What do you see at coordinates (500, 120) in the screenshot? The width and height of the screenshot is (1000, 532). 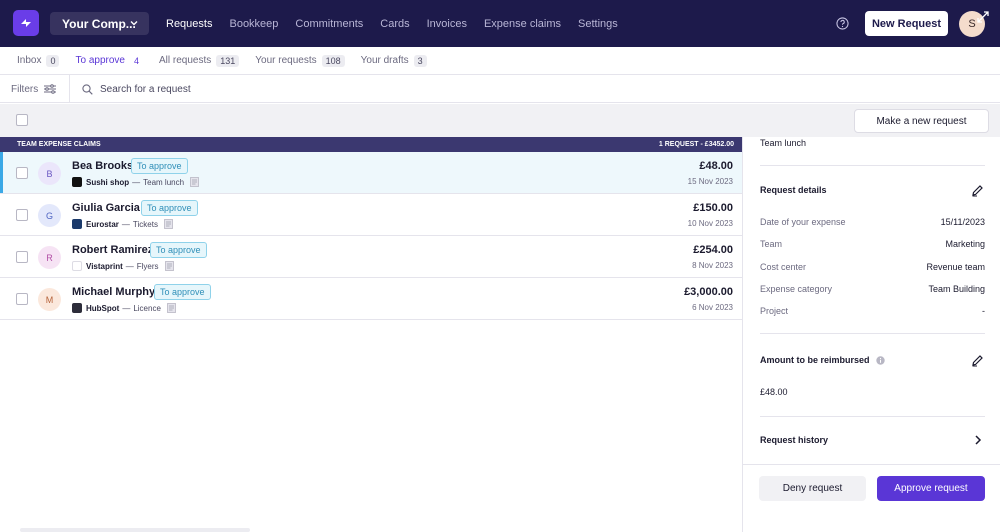 I see `list-toolbar: Make a new request` at bounding box center [500, 120].